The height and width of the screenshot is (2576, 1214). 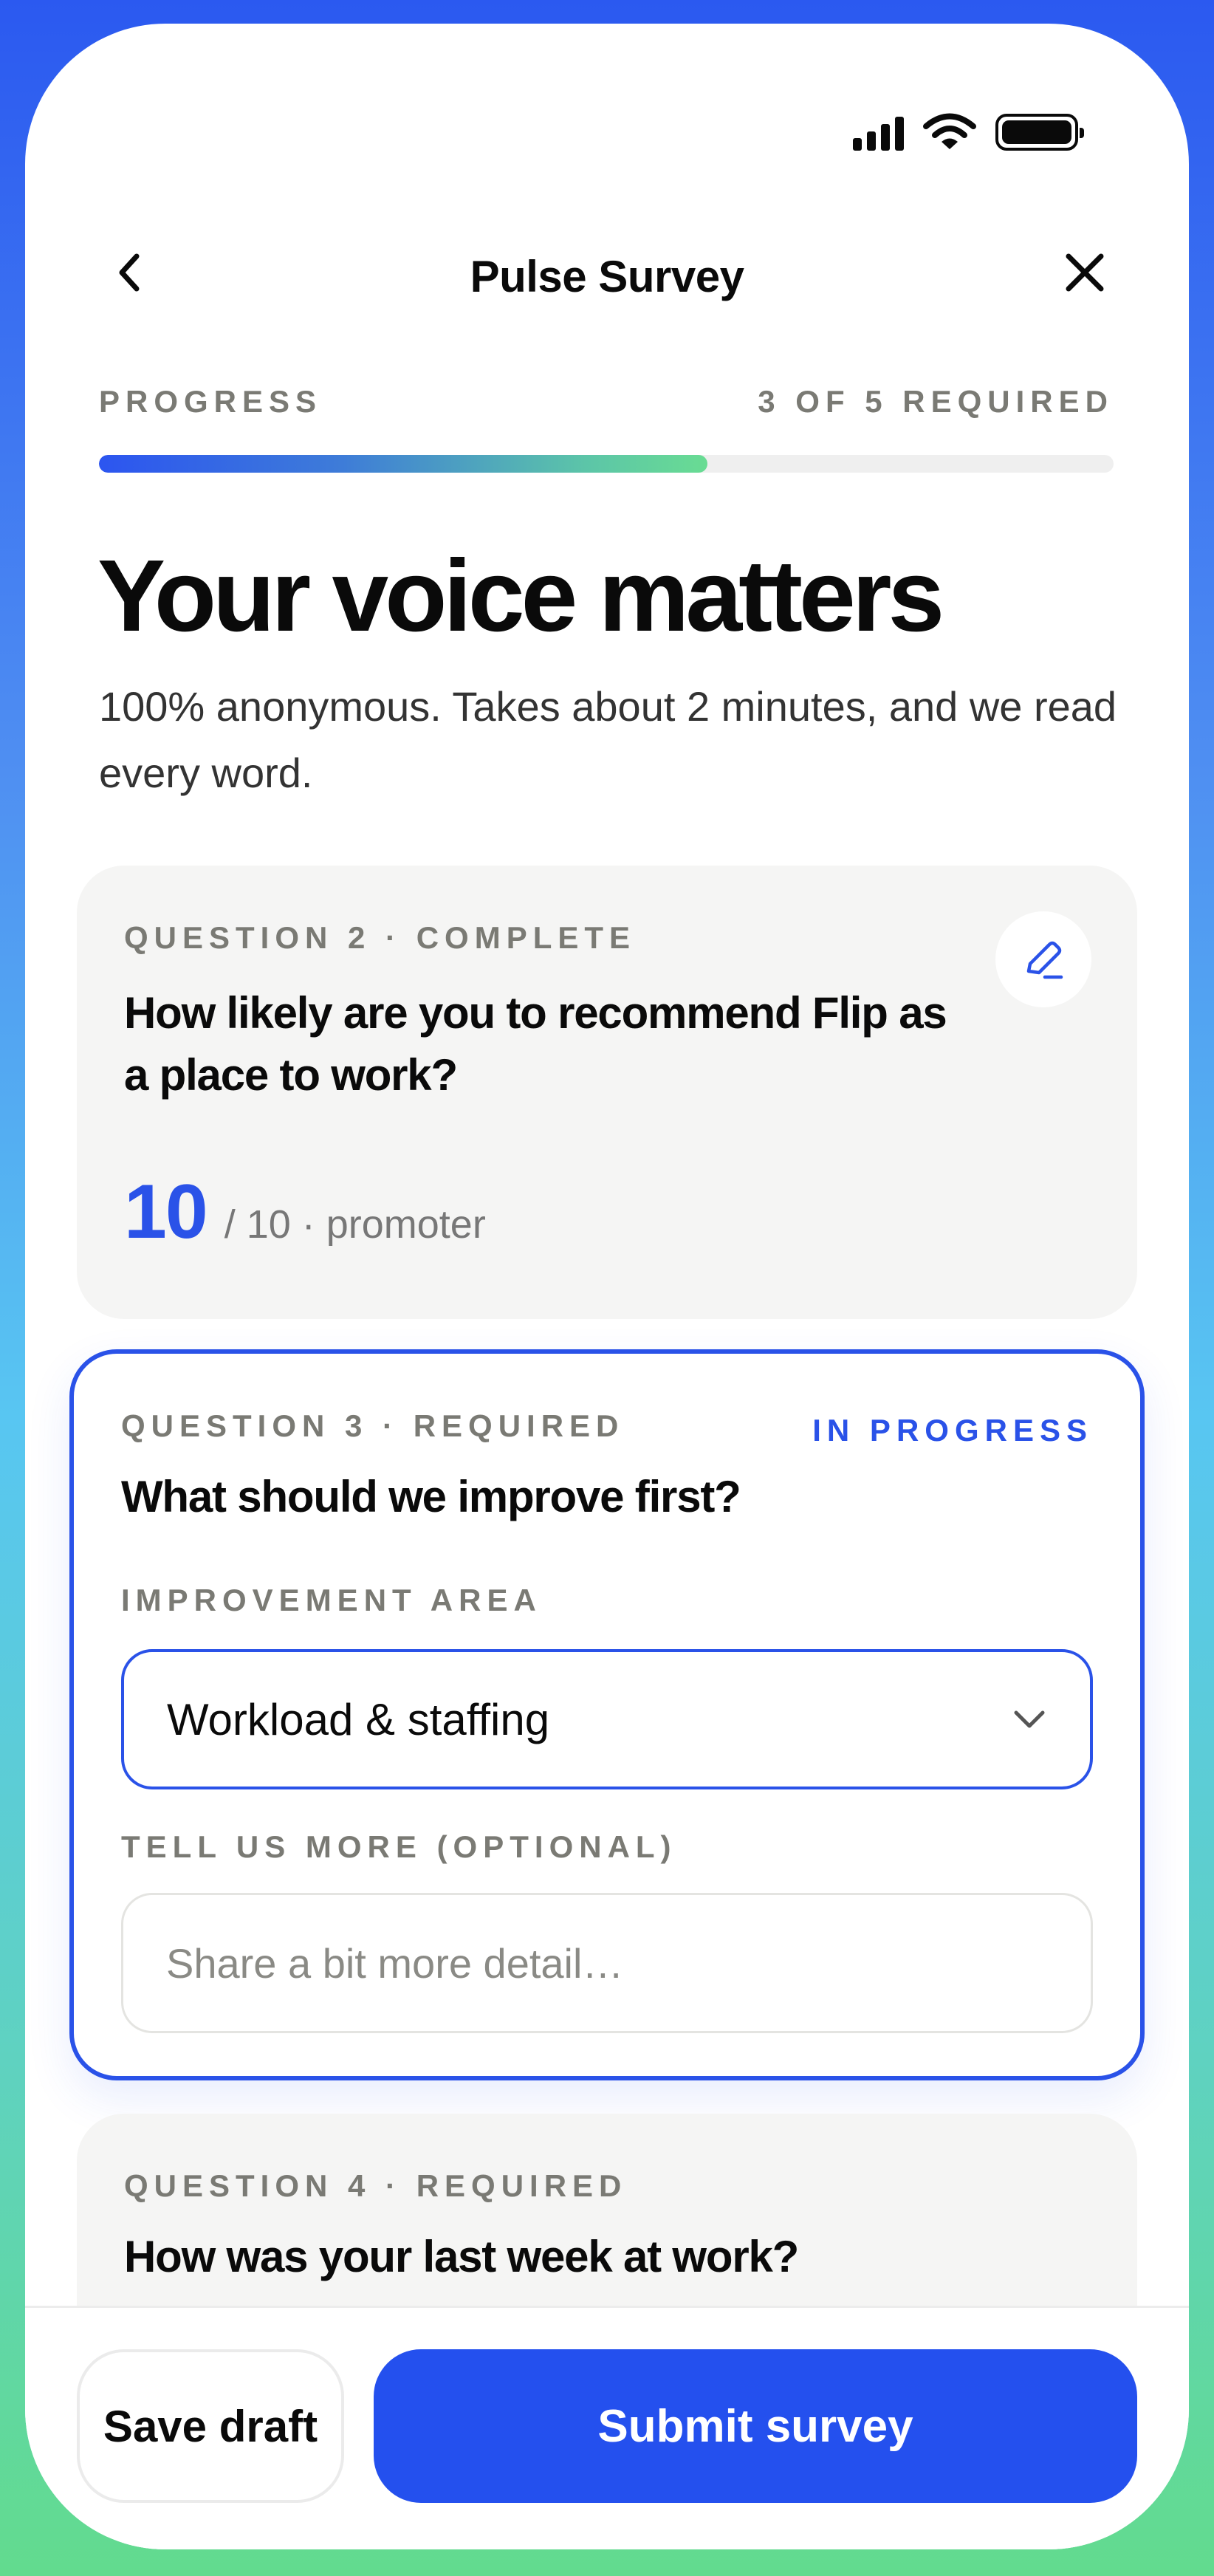 What do you see at coordinates (879, 132) in the screenshot?
I see `signal-icon` at bounding box center [879, 132].